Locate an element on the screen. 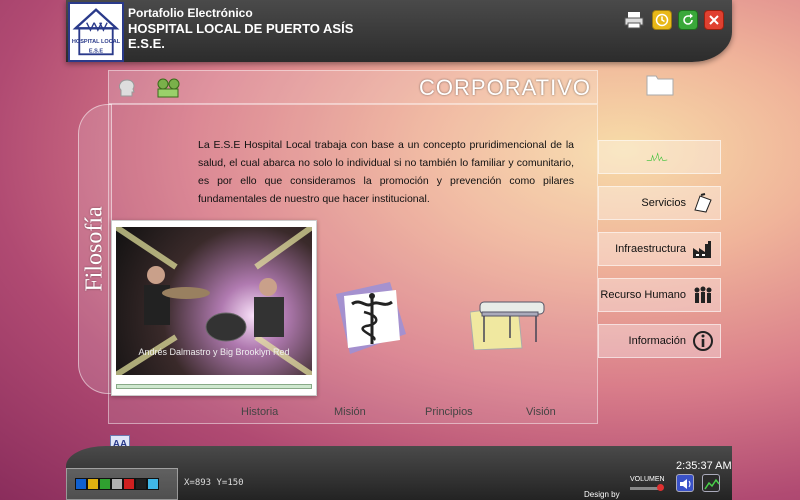  info-icon is located at coordinates (703, 341).